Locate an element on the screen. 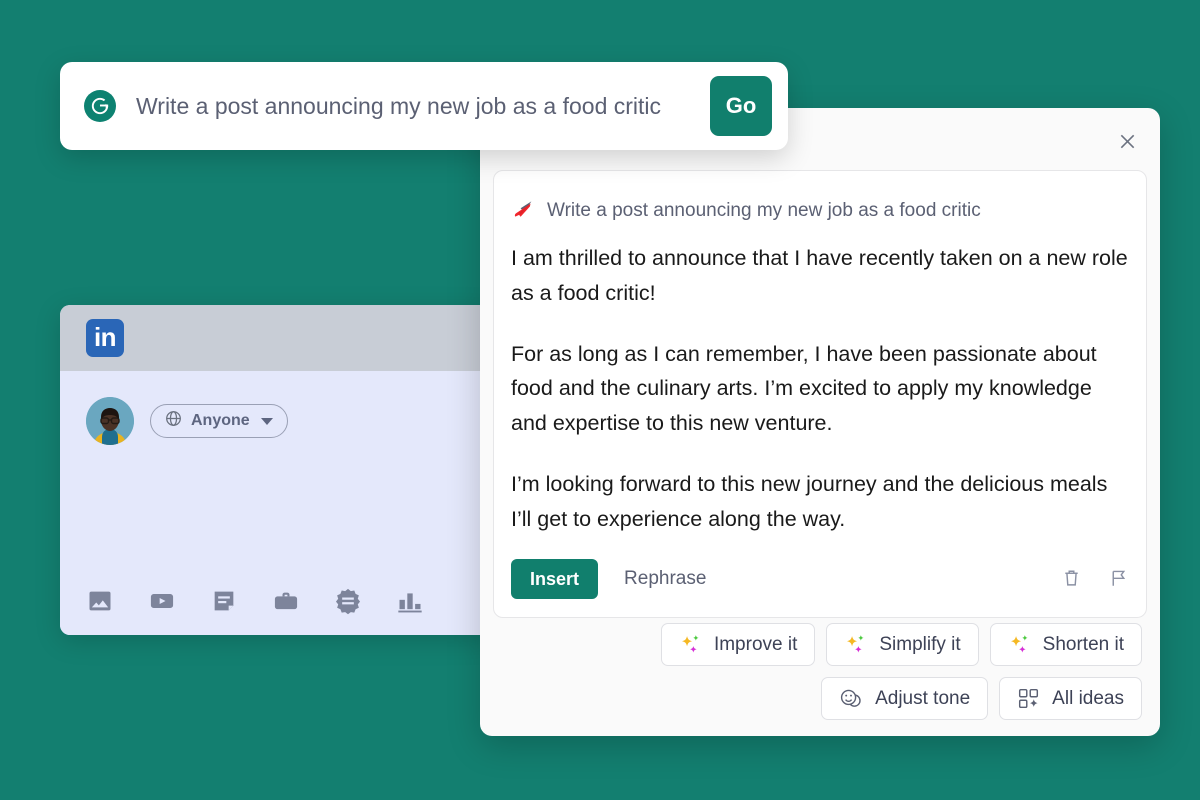  linkedin-identity-row: Anyone is located at coordinates (276, 421).